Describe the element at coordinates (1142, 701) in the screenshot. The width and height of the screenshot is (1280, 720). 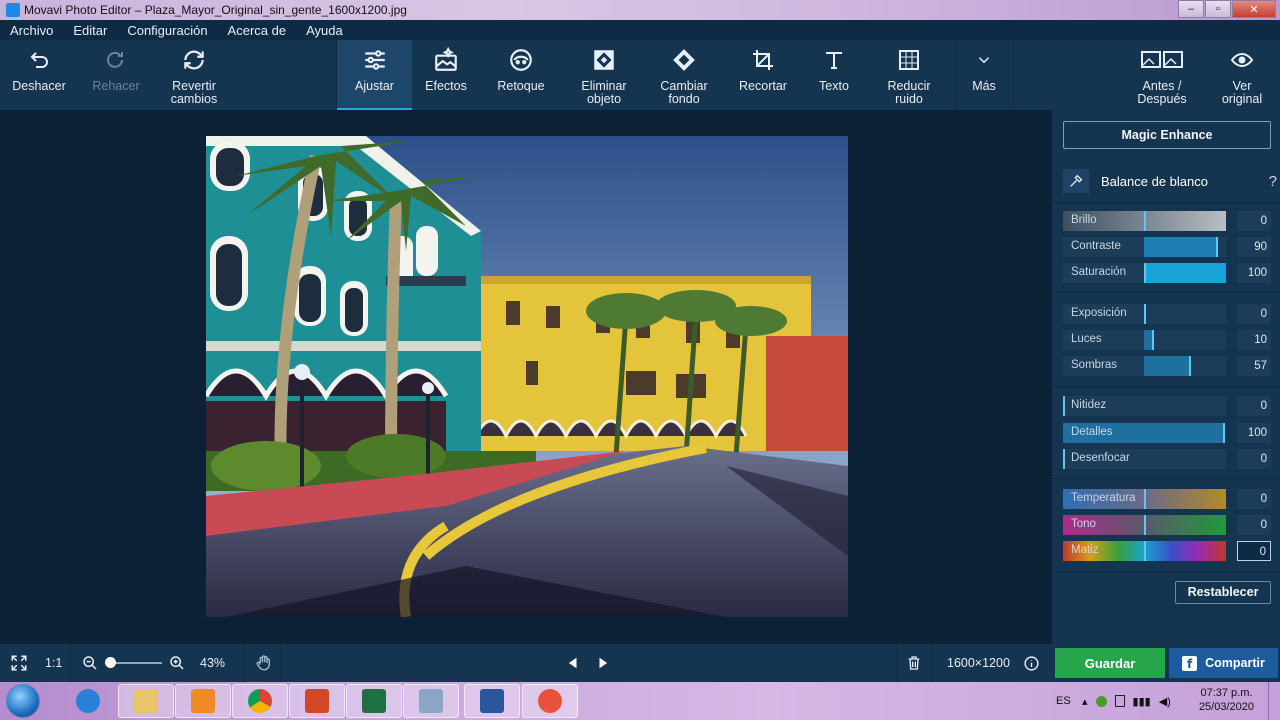
I see `network-signal-icon: ▮▮▮` at that location.